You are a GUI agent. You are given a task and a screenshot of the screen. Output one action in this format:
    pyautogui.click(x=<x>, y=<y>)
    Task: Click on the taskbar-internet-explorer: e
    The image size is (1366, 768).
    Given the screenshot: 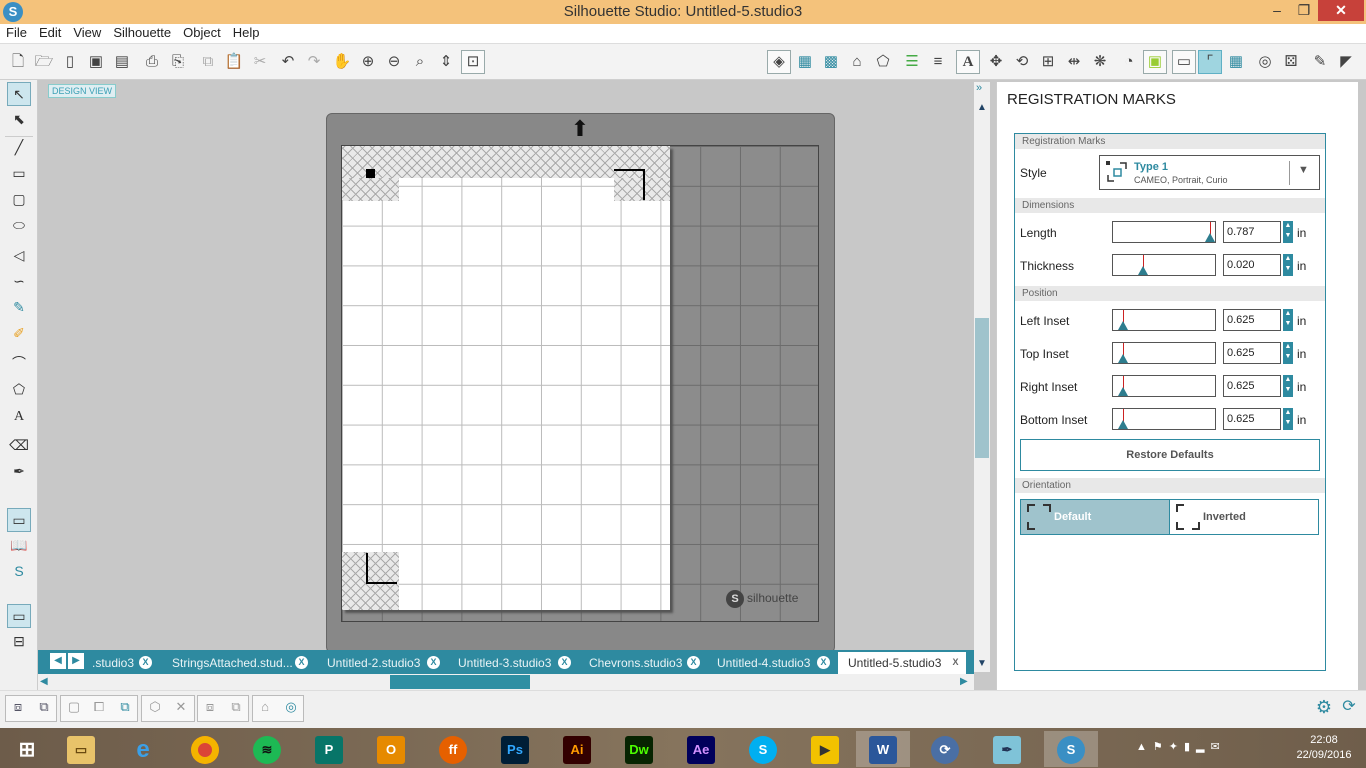 What is the action you would take?
    pyautogui.click(x=143, y=749)
    